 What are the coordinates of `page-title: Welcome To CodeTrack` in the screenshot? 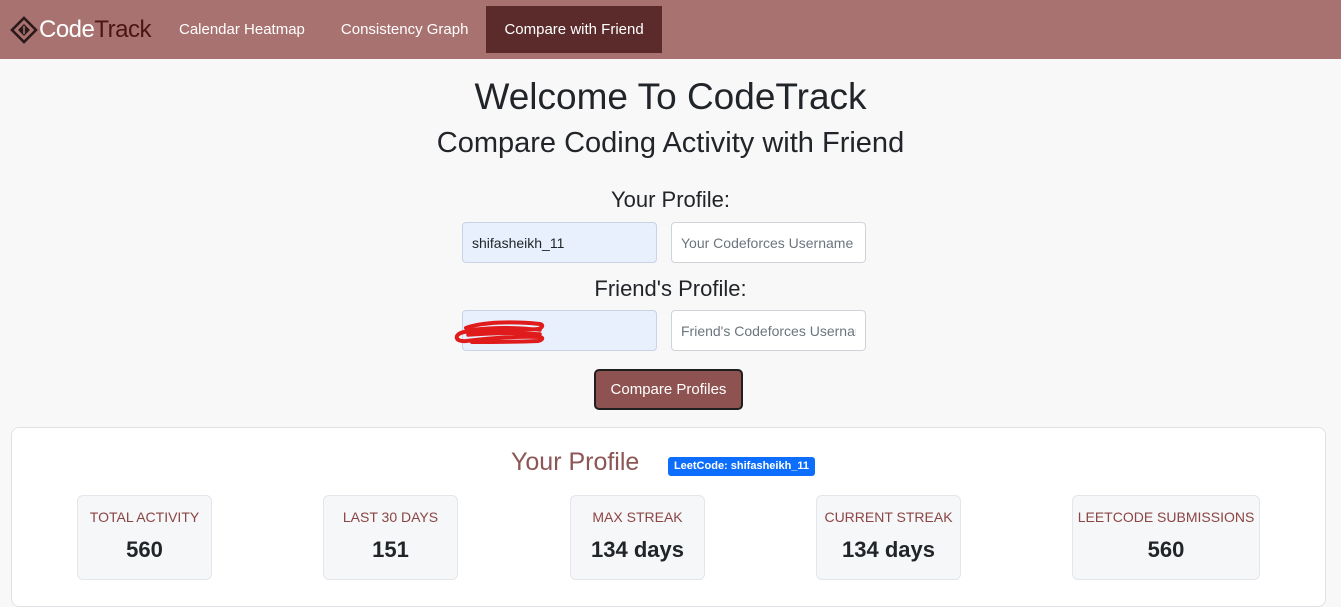 It's located at (670, 96).